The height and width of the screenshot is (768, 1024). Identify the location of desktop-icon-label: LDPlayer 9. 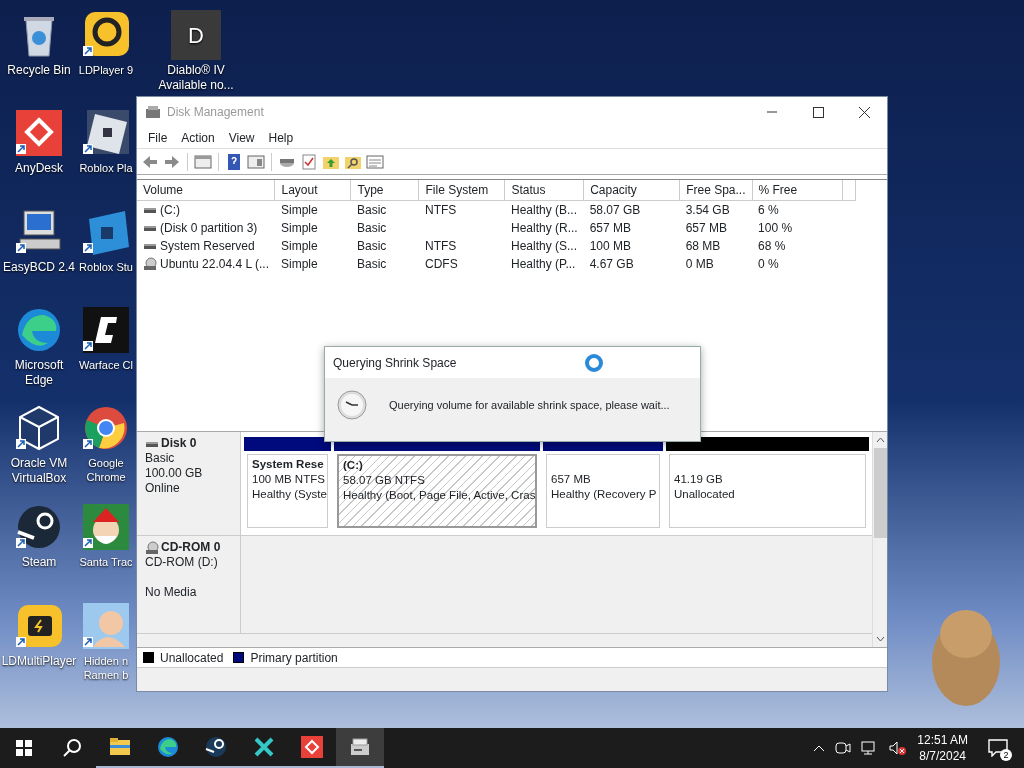
(106, 70).